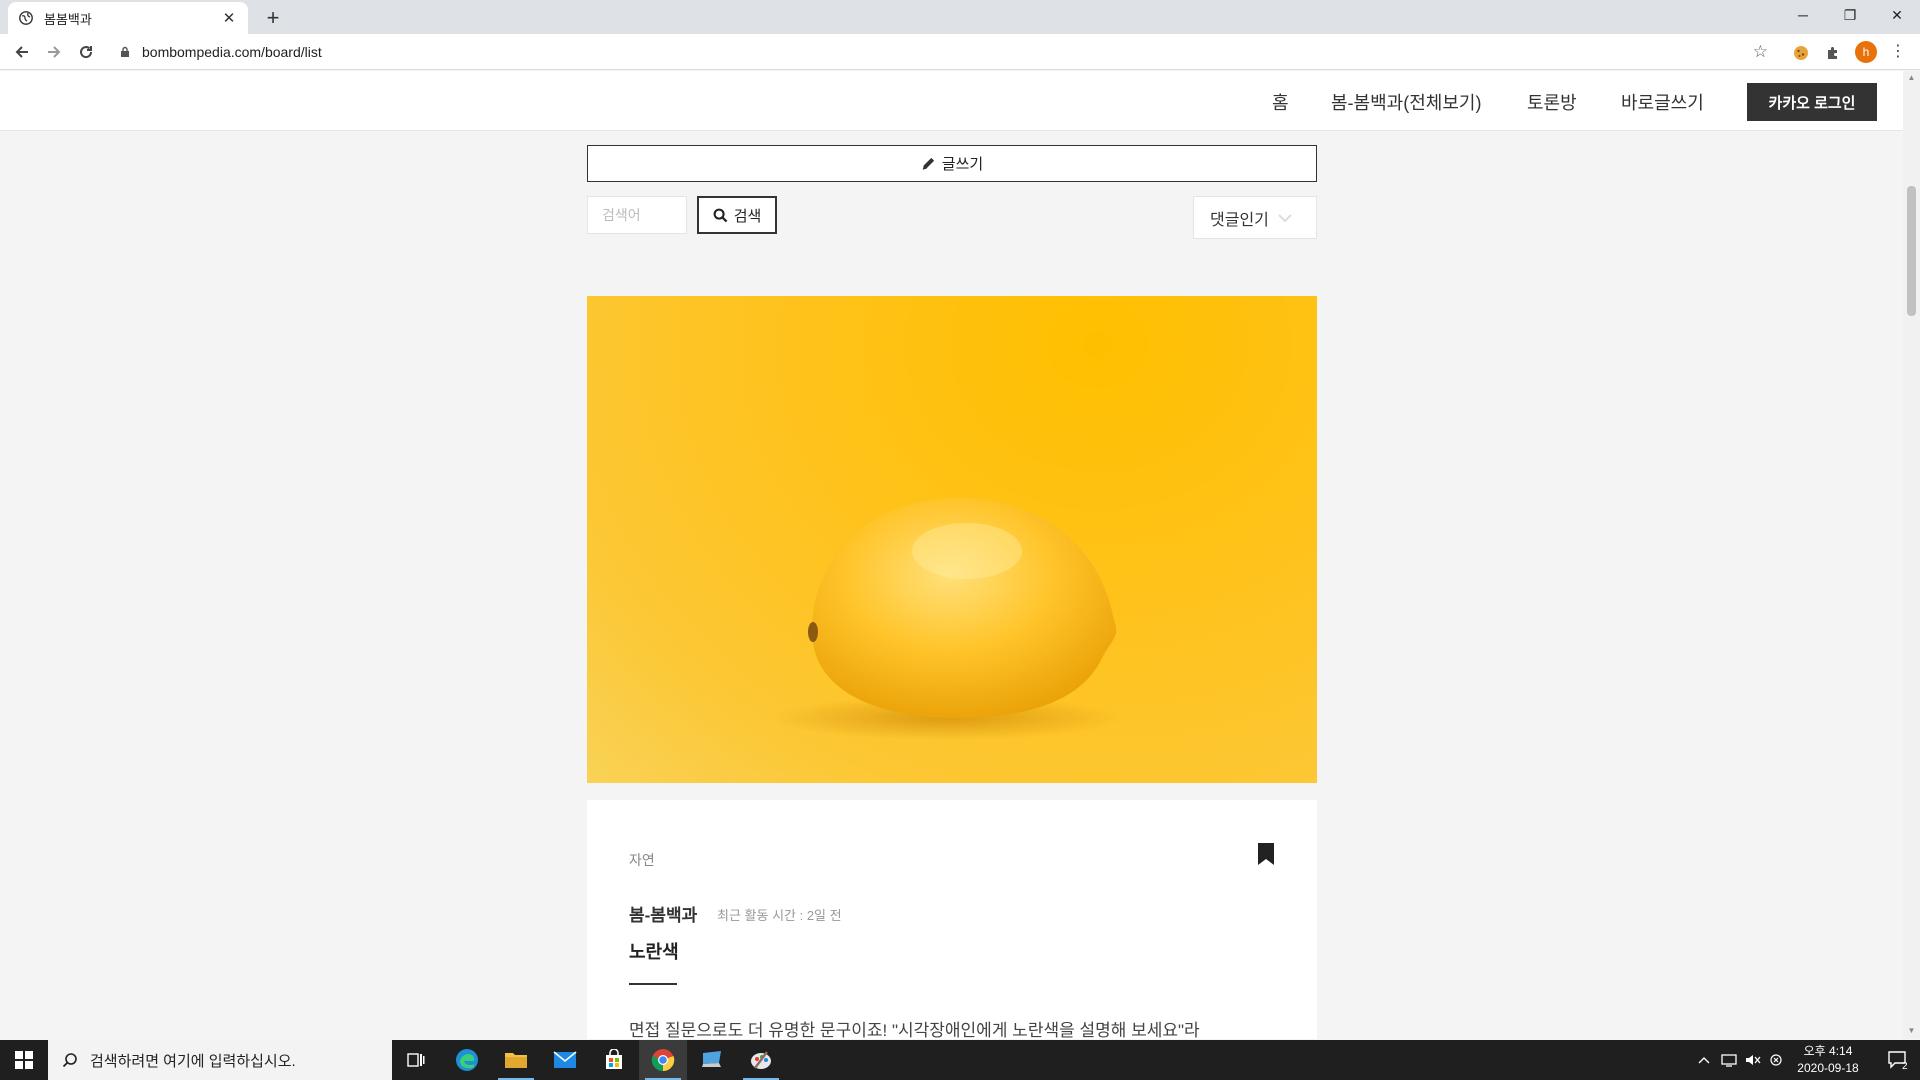 The image size is (1920, 1080). Describe the element at coordinates (951, 101) in the screenshot. I see `site-header: 홈 봄-봄백과(전체보기) 토론방 바로글쓰기 카카오 로그인` at that location.